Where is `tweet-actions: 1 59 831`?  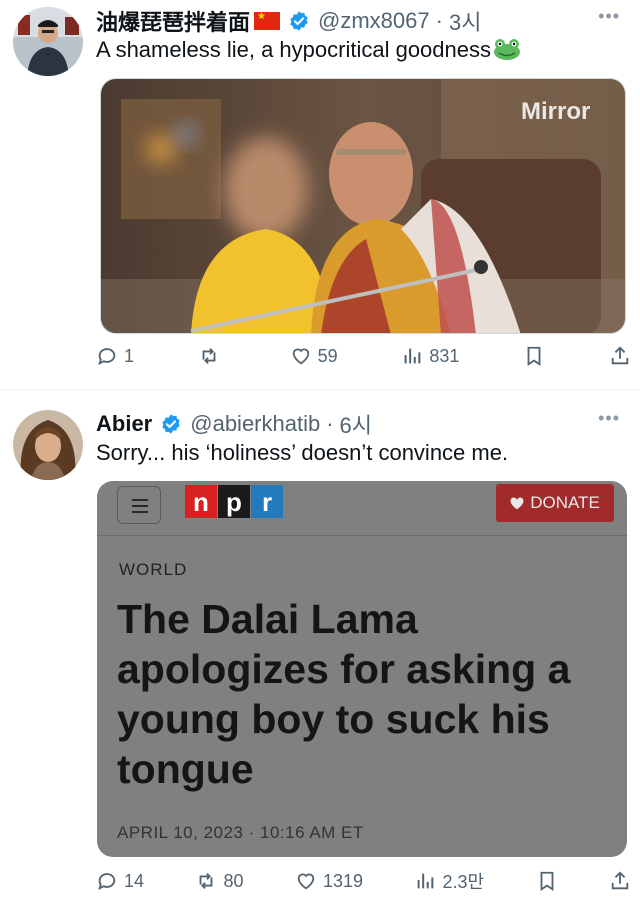
tweet-actions: 1 59 831 is located at coordinates (363, 356).